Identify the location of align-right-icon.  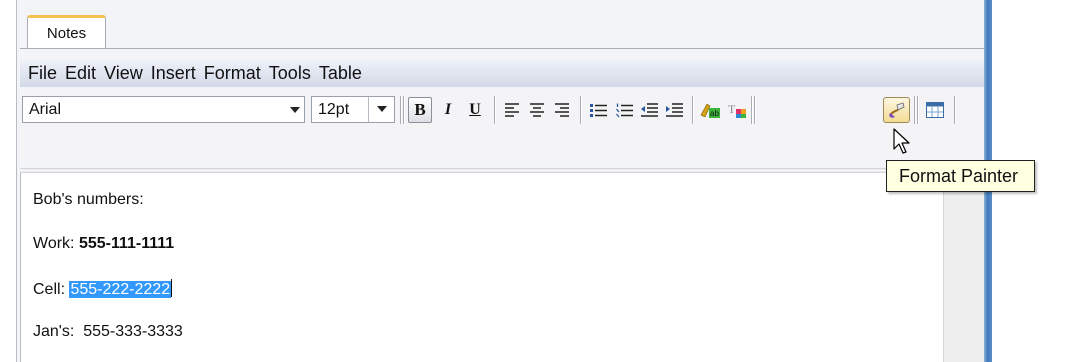
(562, 110).